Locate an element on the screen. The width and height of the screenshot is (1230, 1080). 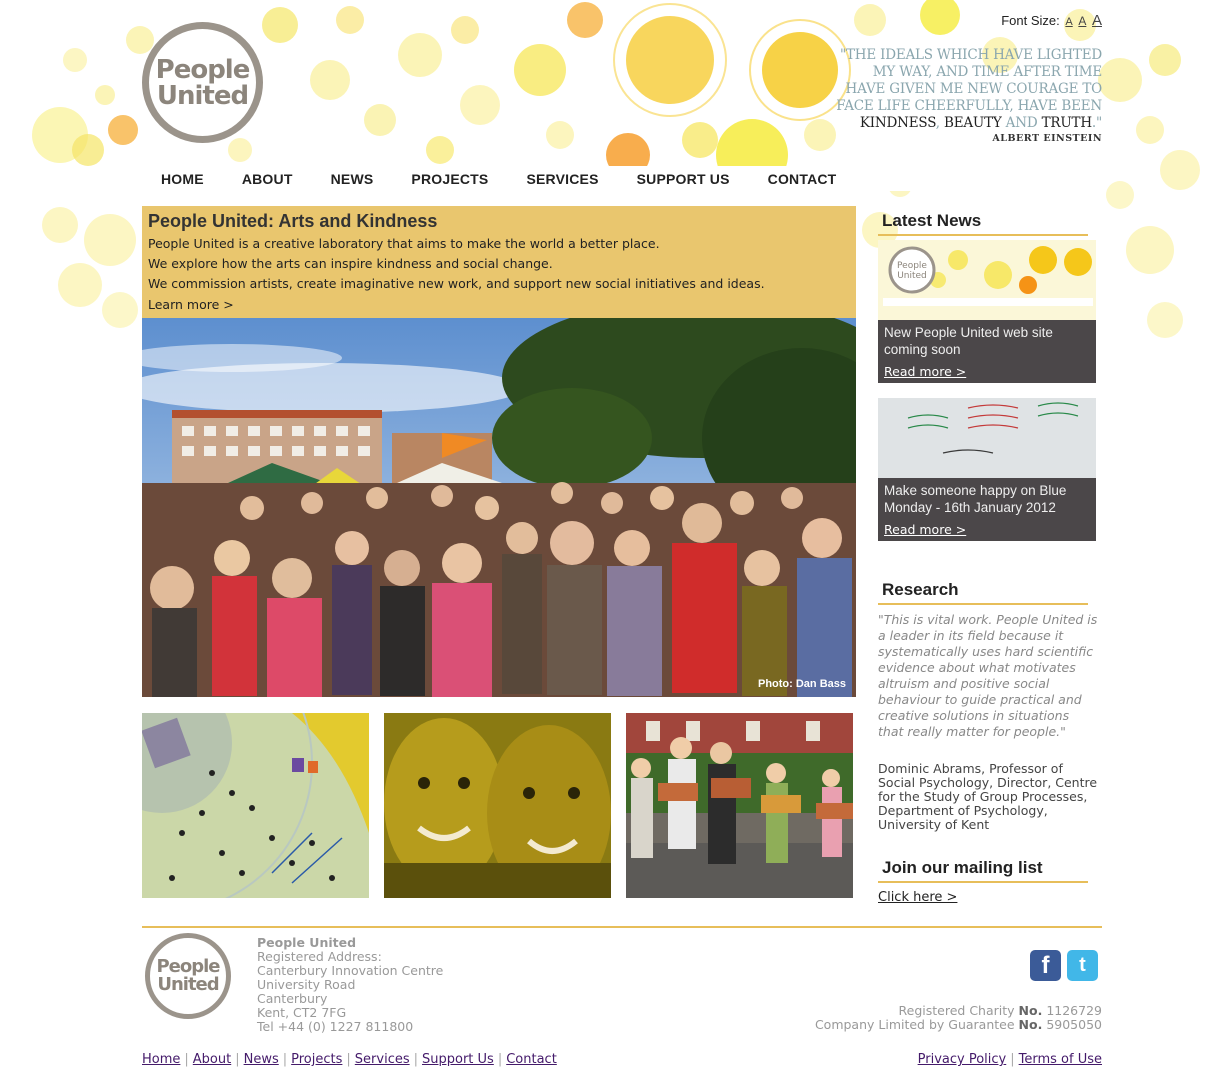
quote-word-truth: TRUTH is located at coordinates (1067, 123).